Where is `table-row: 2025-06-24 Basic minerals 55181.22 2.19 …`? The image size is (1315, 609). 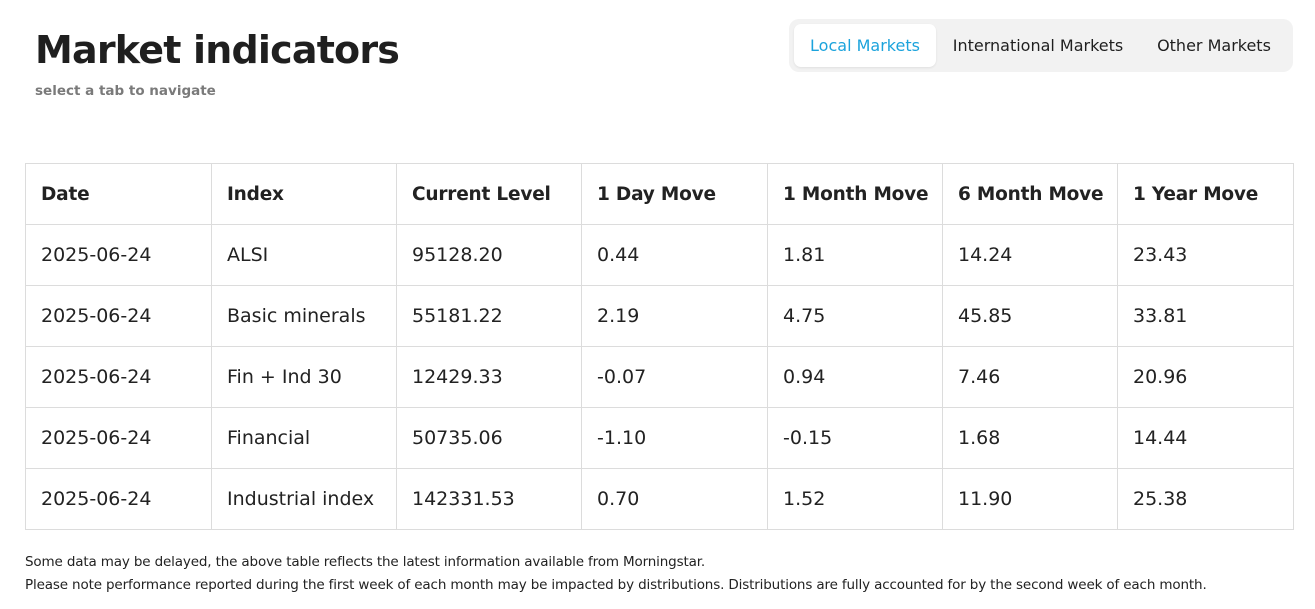
table-row: 2025-06-24 Basic minerals 55181.22 2.19 … is located at coordinates (659, 316).